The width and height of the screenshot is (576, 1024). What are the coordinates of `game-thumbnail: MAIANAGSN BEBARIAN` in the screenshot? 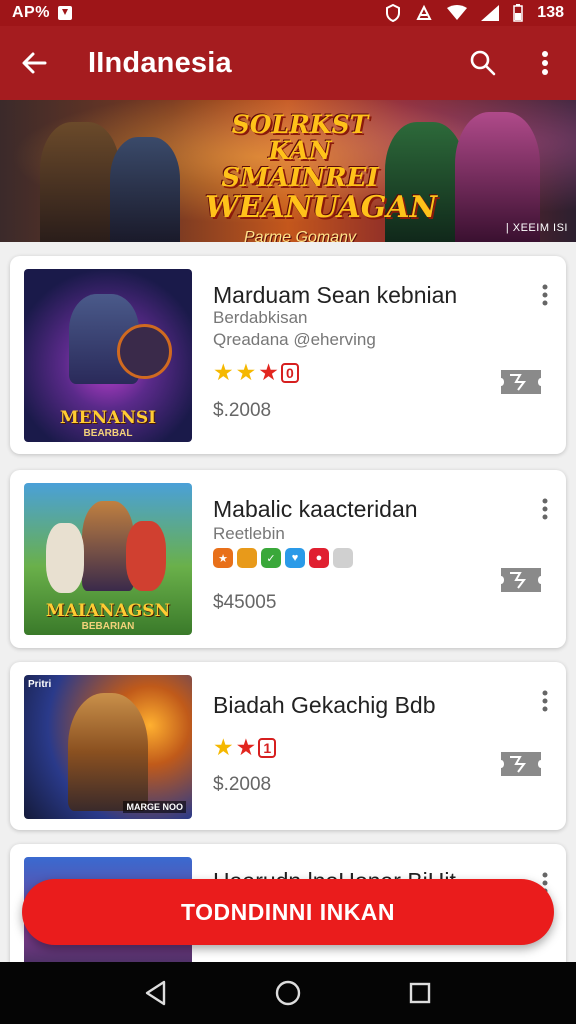 It's located at (108, 559).